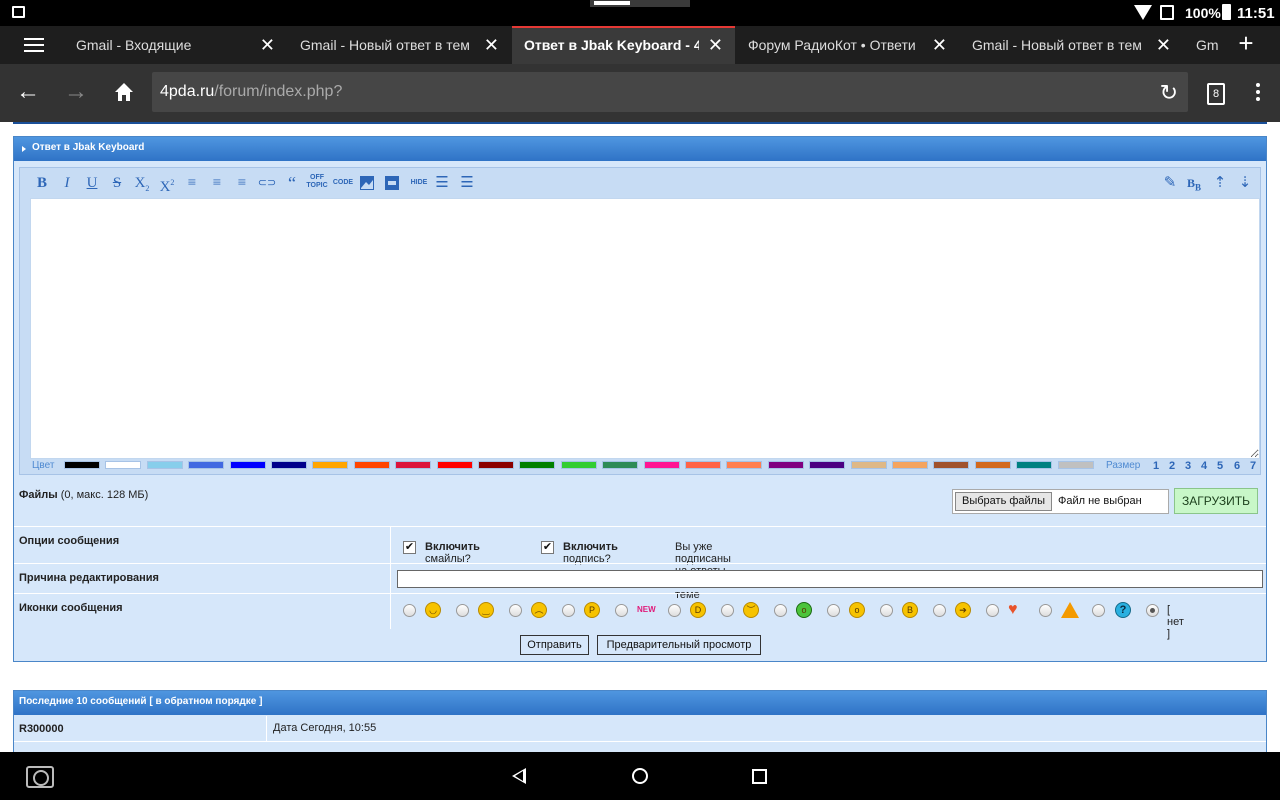 This screenshot has height=800, width=1280. I want to click on recents-icon, so click(759, 776).